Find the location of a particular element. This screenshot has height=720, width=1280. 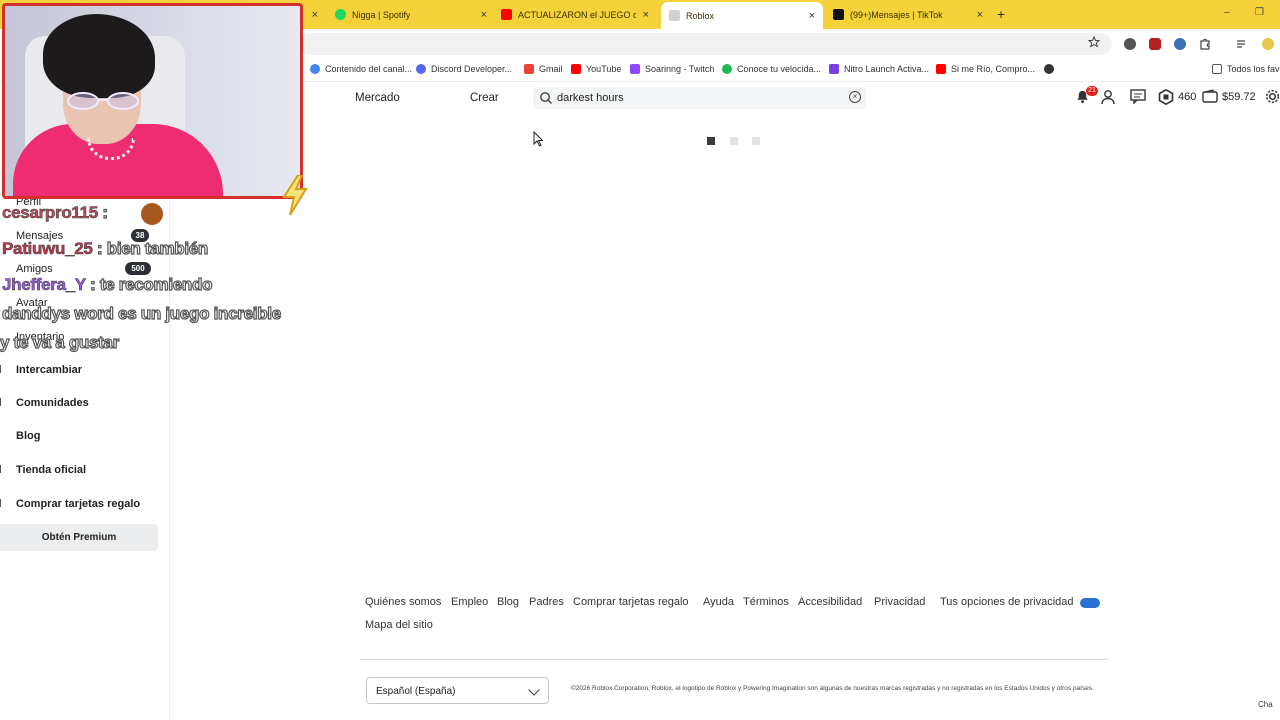

footer-link-sitemap: Mapa del sitio is located at coordinates (399, 625).